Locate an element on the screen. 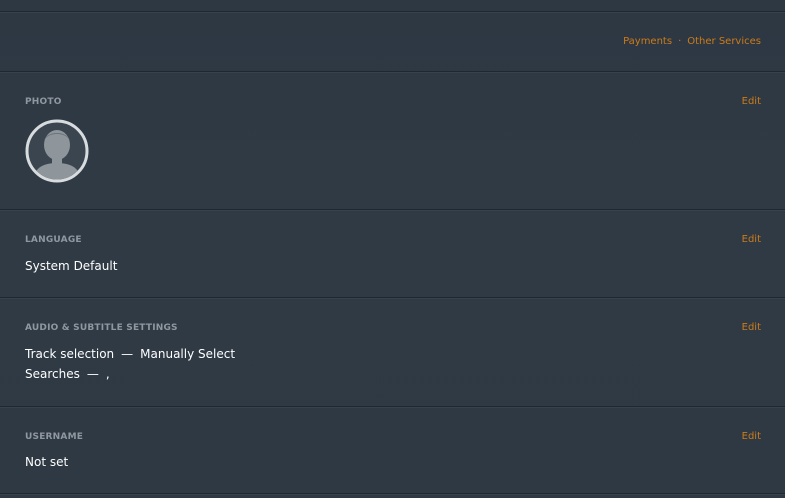  username-edit-link: Edit is located at coordinates (751, 436).